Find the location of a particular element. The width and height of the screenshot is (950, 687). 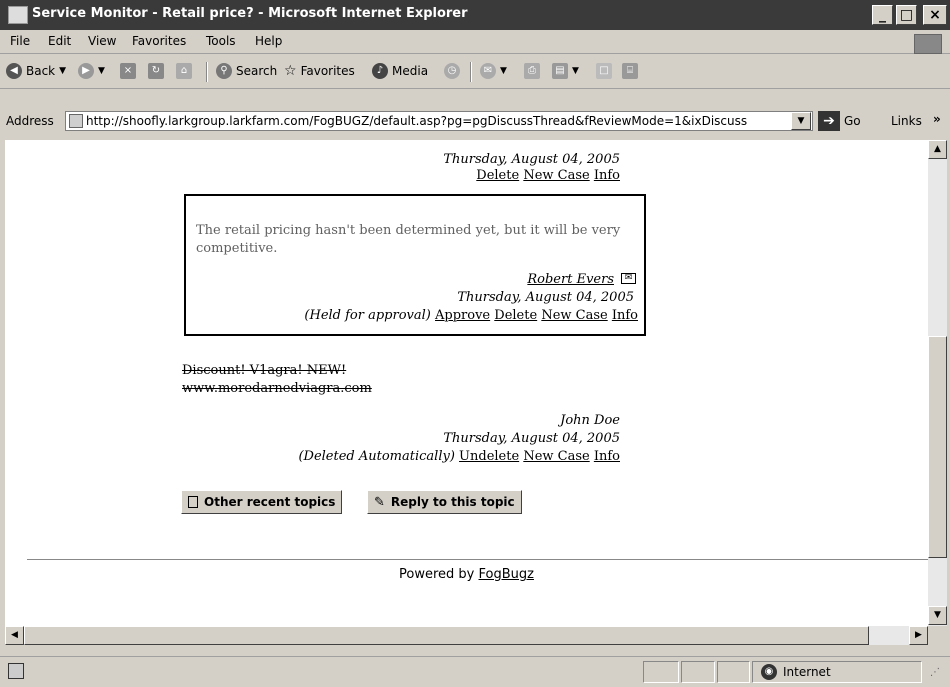

refresh-icon: ↻ is located at coordinates (156, 71).